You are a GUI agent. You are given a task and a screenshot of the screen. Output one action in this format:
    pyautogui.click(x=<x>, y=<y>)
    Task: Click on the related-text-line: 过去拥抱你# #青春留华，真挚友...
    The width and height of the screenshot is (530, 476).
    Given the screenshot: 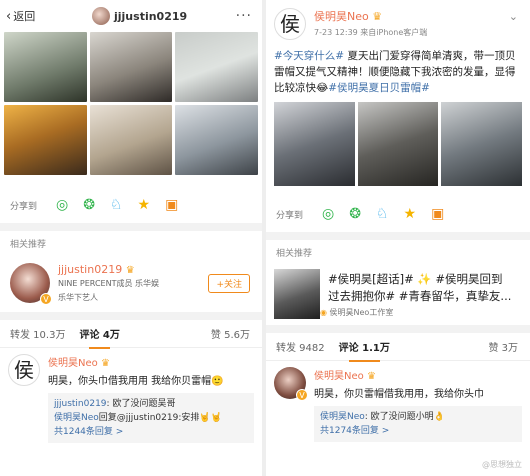 What is the action you would take?
    pyautogui.click(x=420, y=295)
    